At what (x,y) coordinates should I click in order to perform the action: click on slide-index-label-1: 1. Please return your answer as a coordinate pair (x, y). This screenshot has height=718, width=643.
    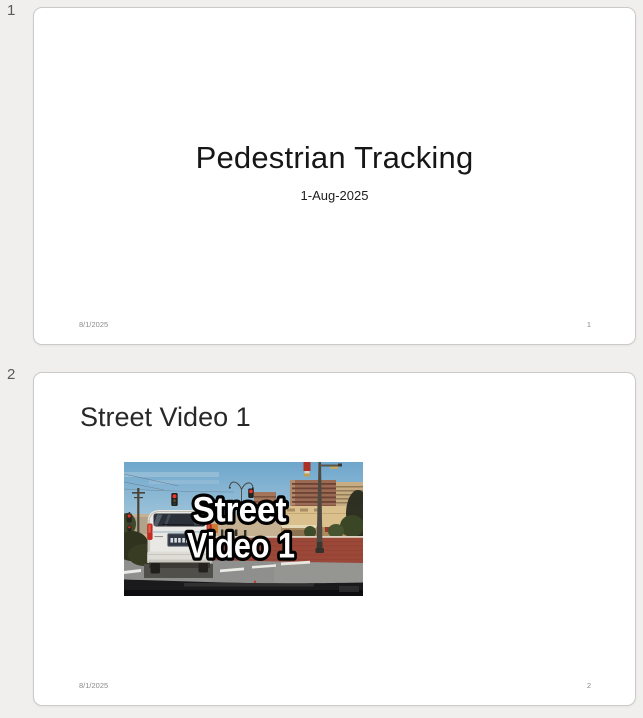
    Looking at the image, I should click on (11, 10).